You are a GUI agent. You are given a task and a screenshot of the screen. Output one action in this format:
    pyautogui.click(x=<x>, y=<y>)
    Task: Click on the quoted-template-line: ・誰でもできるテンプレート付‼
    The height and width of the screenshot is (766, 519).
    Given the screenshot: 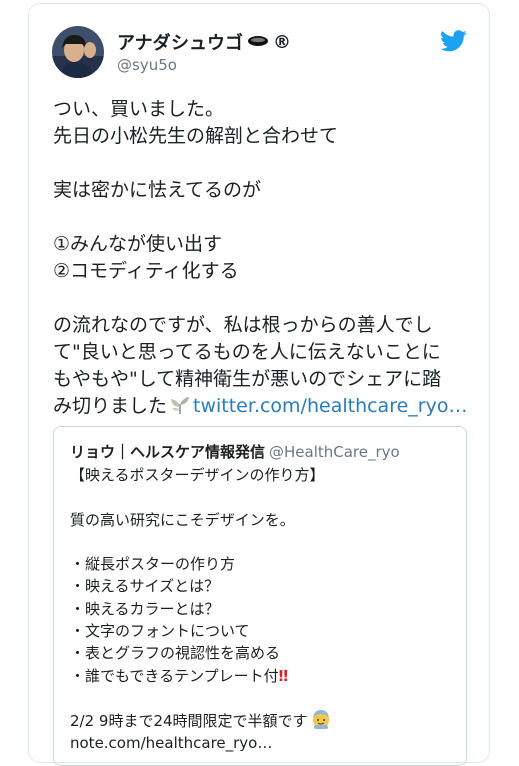 What is the action you would take?
    pyautogui.click(x=265, y=676)
    